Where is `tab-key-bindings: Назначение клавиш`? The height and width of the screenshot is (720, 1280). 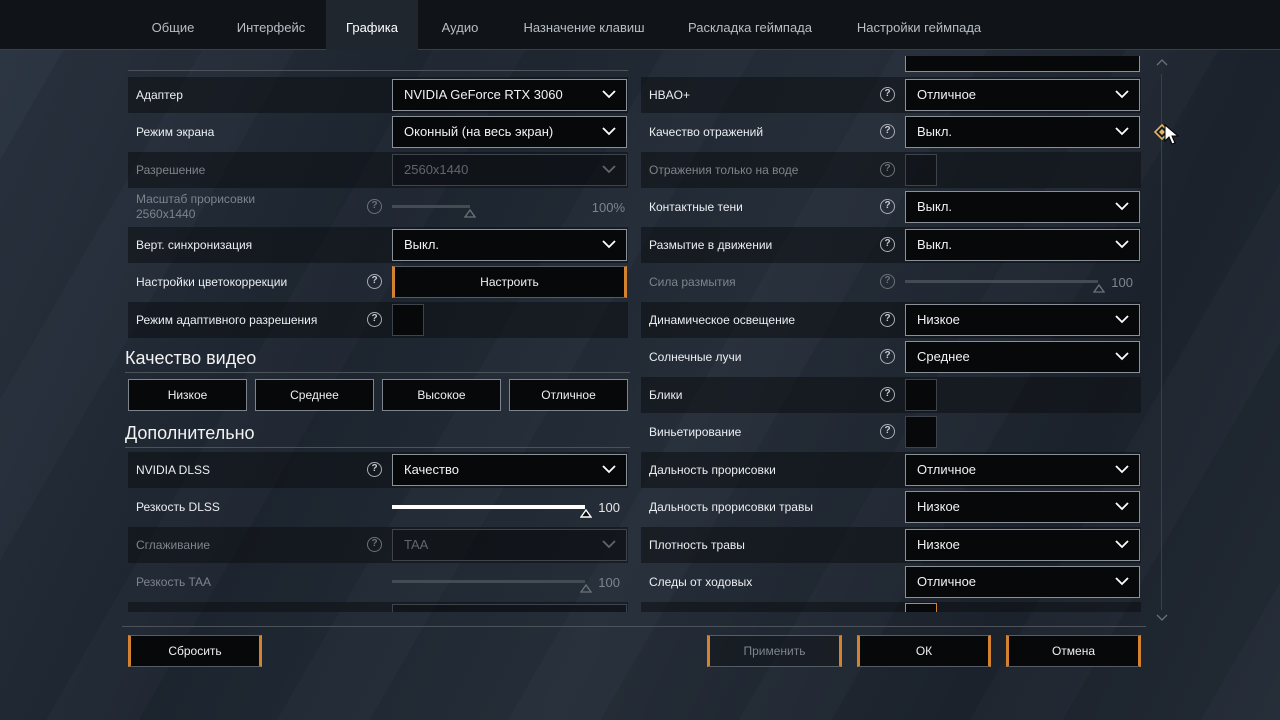 tab-key-bindings: Назначение клавиш is located at coordinates (584, 25).